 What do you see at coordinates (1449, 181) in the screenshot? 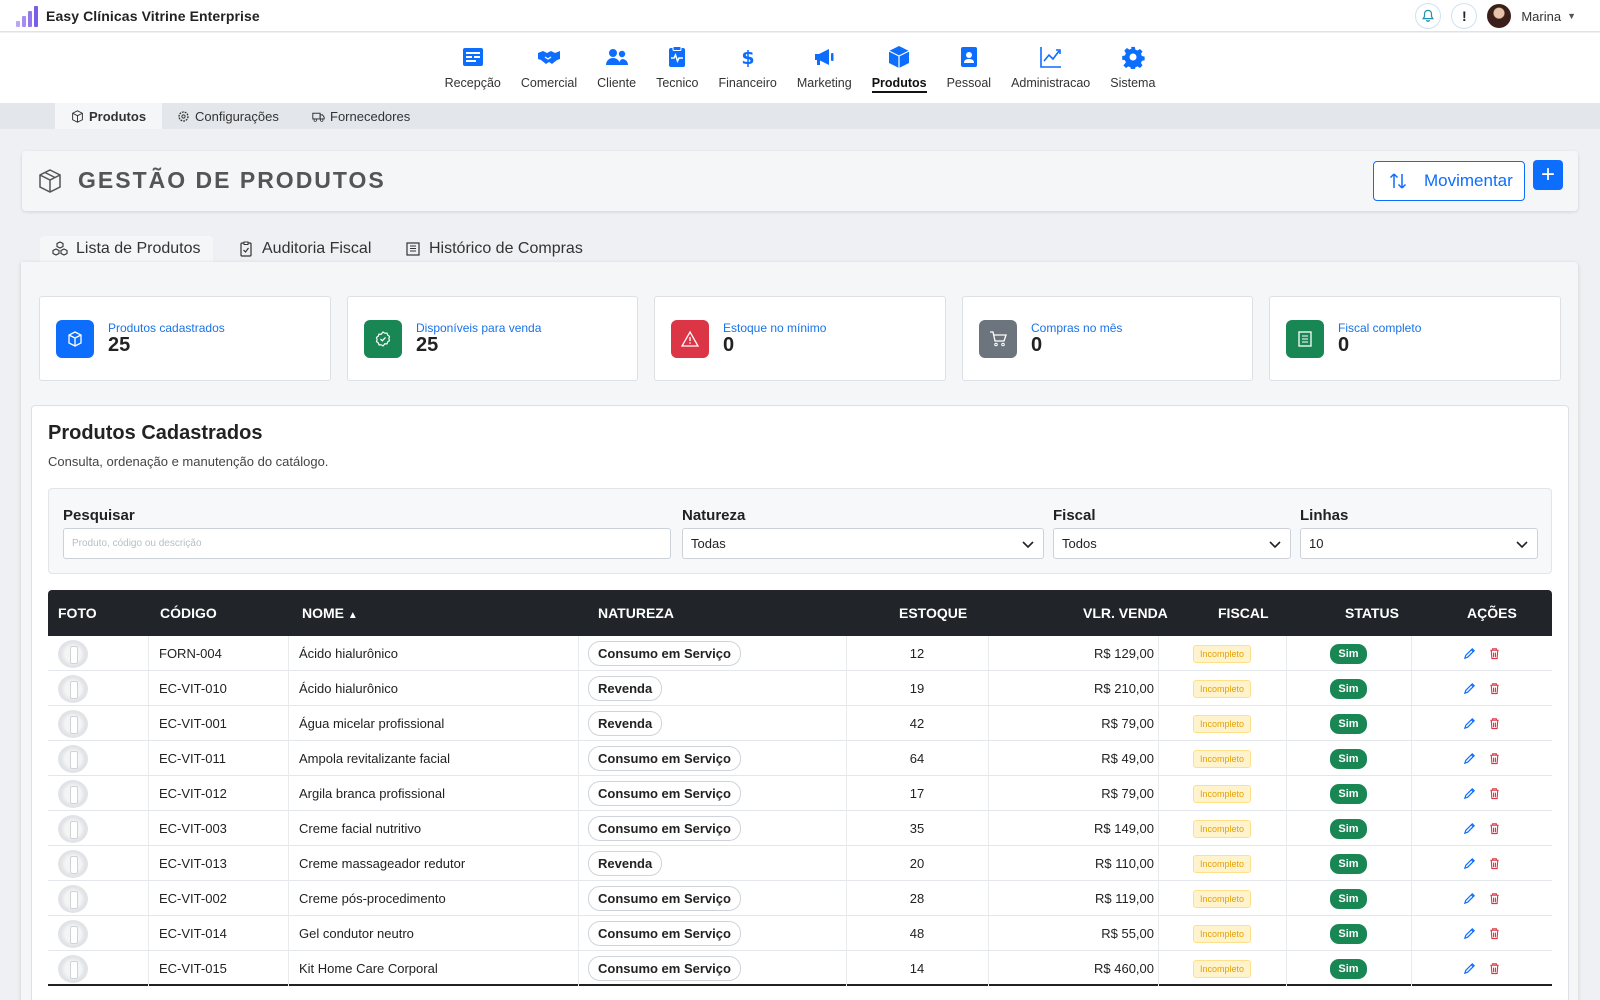
I see `movimentar-button: Movimentar` at bounding box center [1449, 181].